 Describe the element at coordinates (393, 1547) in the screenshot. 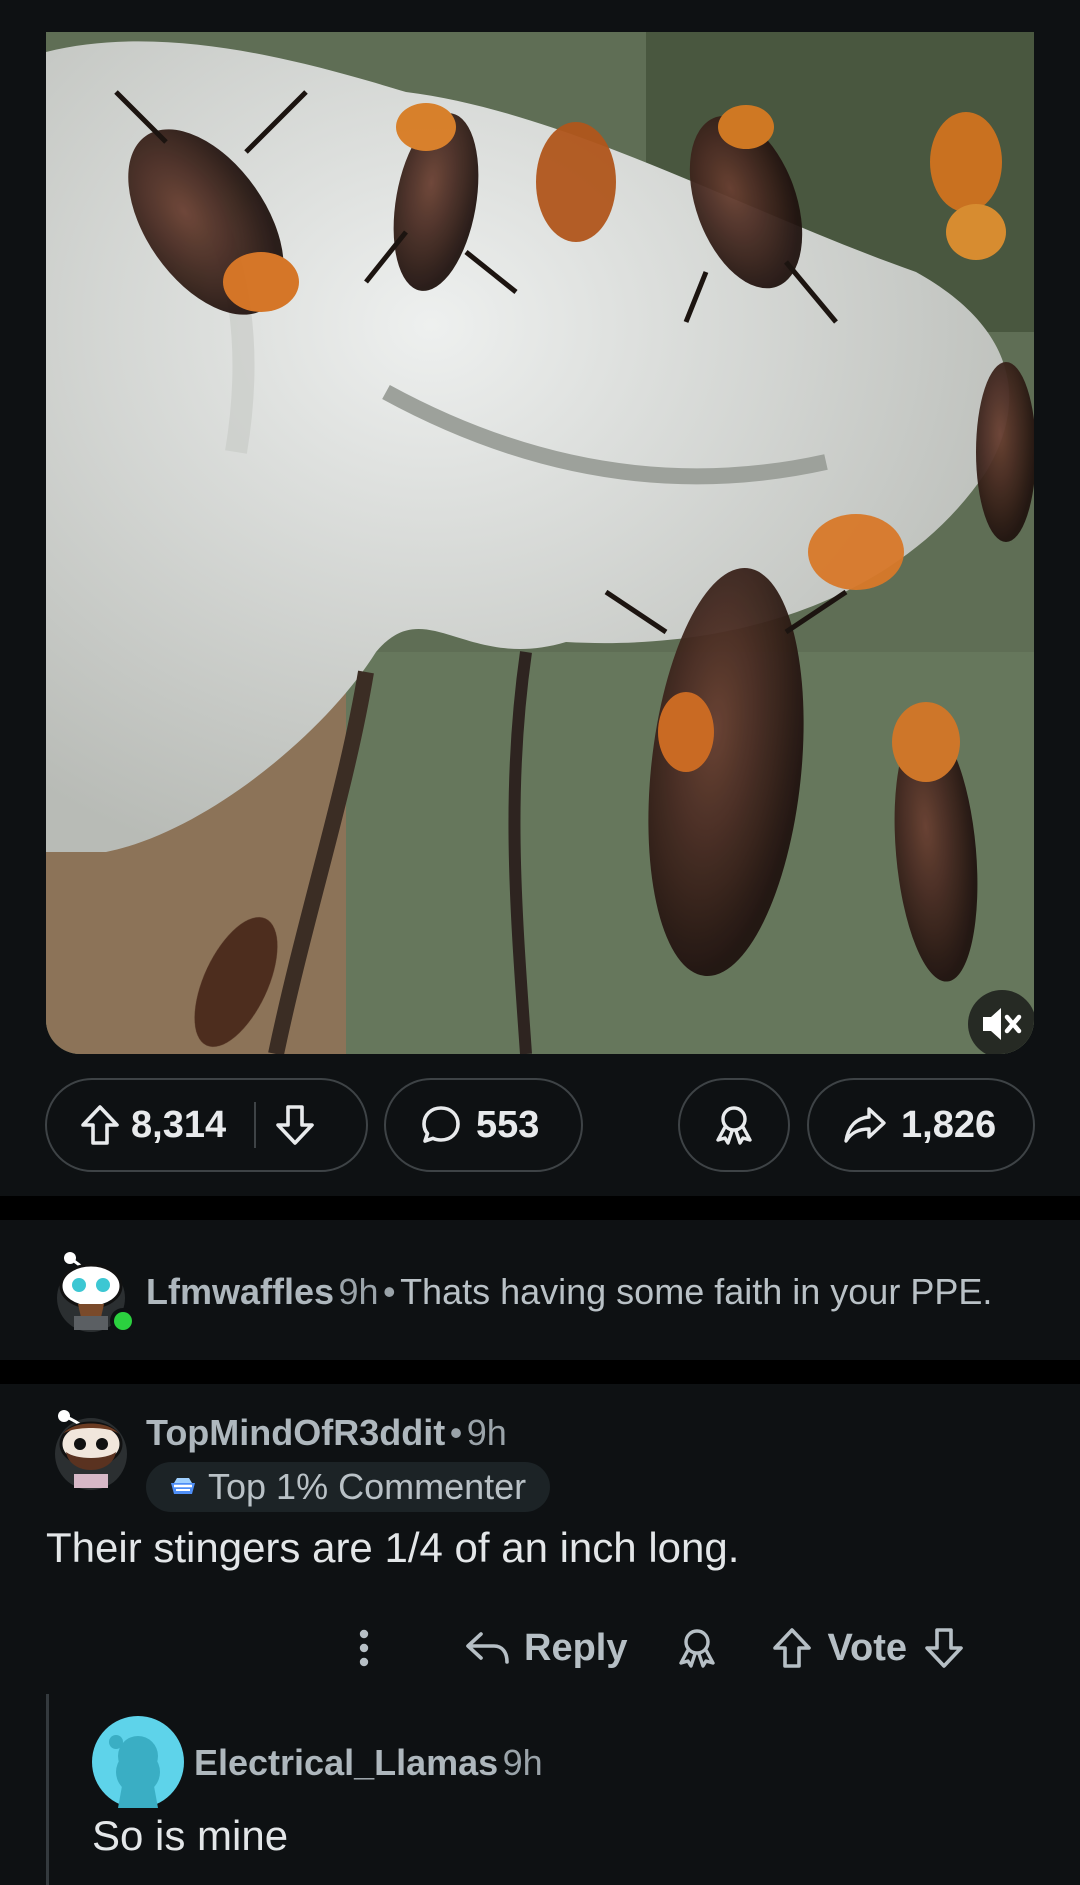

I see `comment-body: Their stingers are 1/4 of an inch long.` at that location.